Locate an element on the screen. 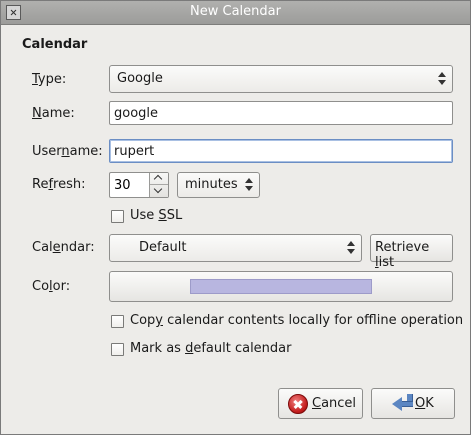 The height and width of the screenshot is (435, 471). type-value: Google is located at coordinates (140, 78).